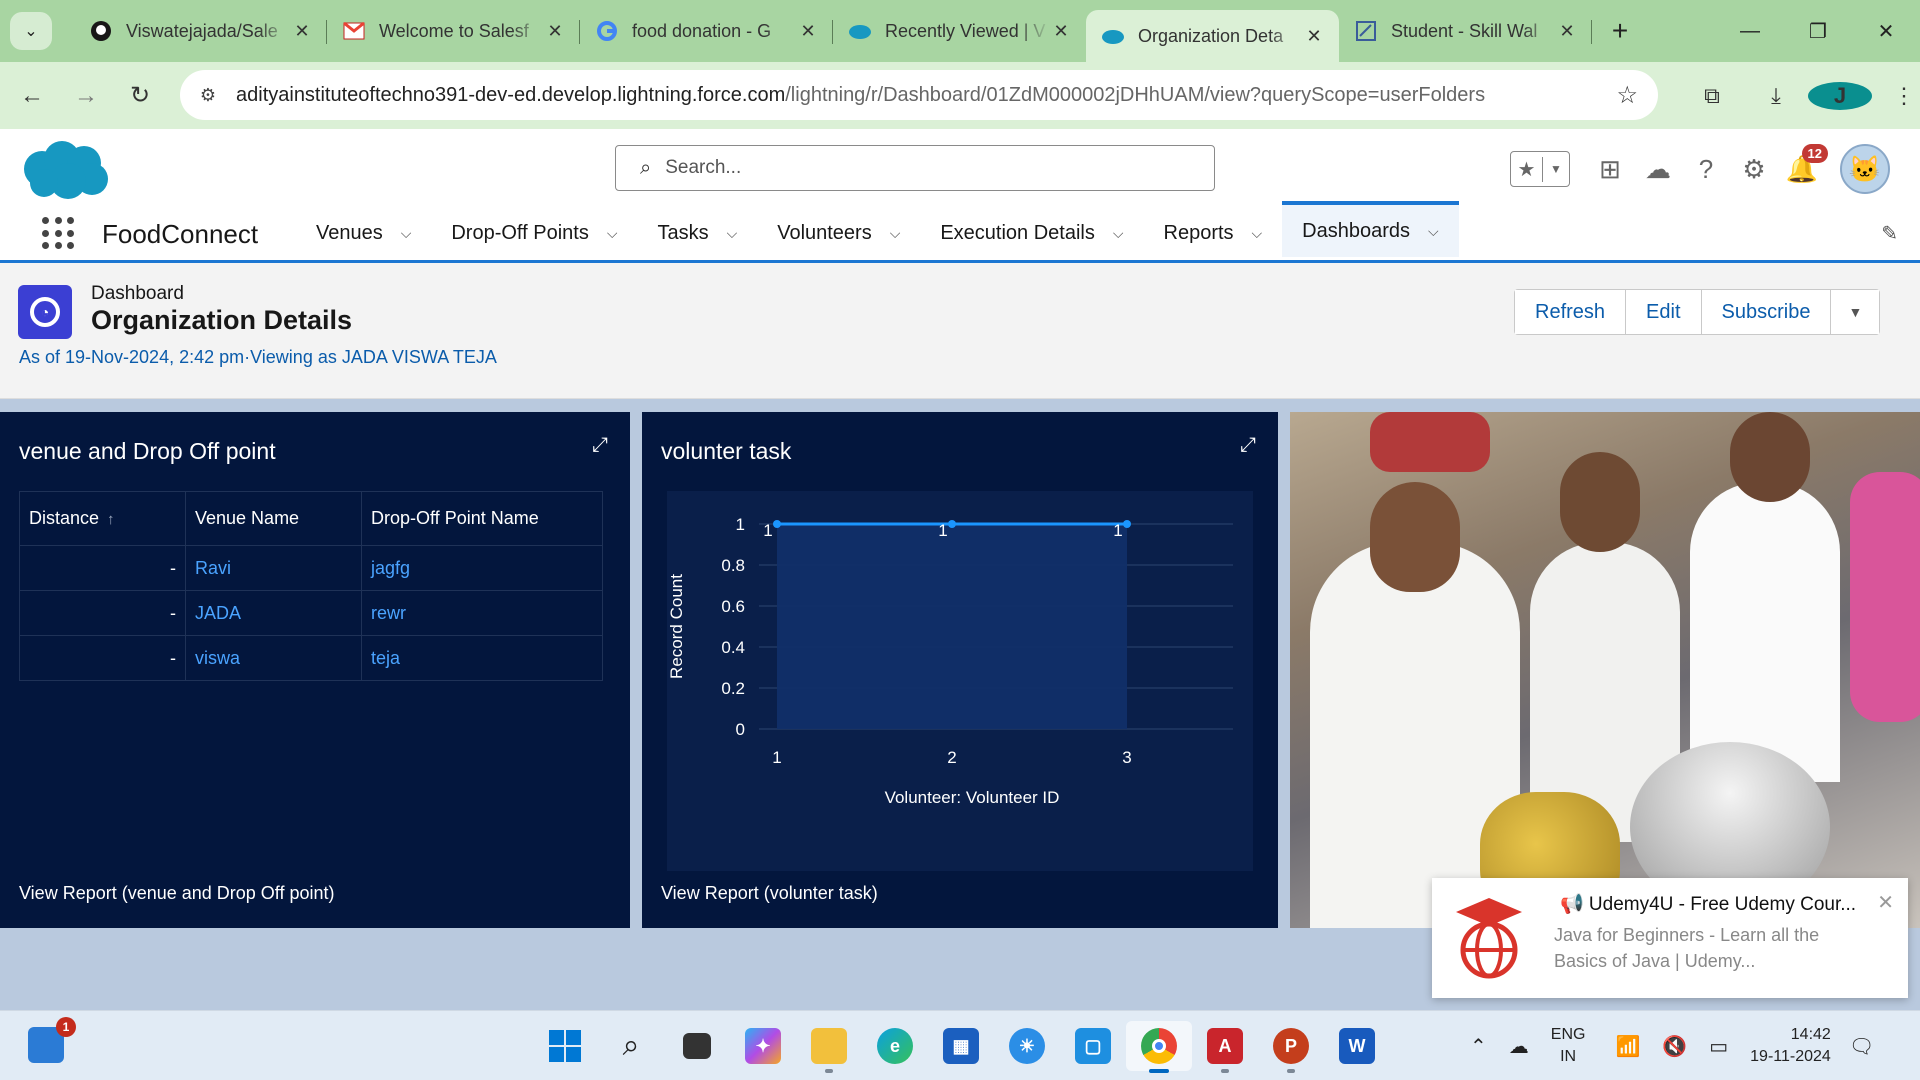 The image size is (1920, 1080). I want to click on notifications-bell-icon: 🔔 12, so click(1803, 164).